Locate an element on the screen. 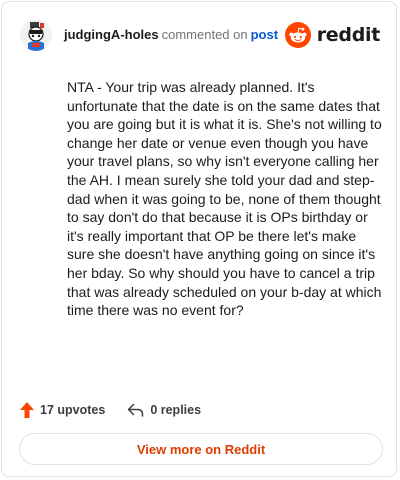 The height and width of the screenshot is (480, 400). comment-header: judgingA-holes commented on post reddit is located at coordinates (200, 36).